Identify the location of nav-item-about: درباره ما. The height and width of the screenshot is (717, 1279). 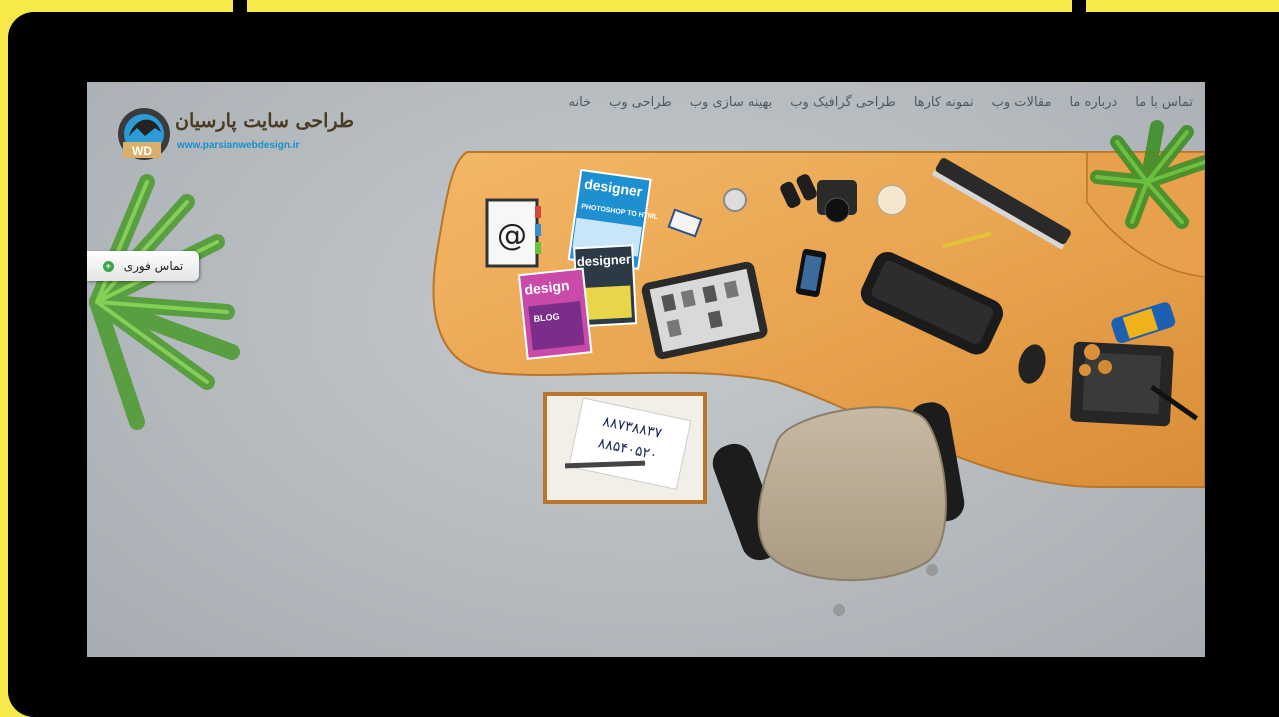
(1093, 102).